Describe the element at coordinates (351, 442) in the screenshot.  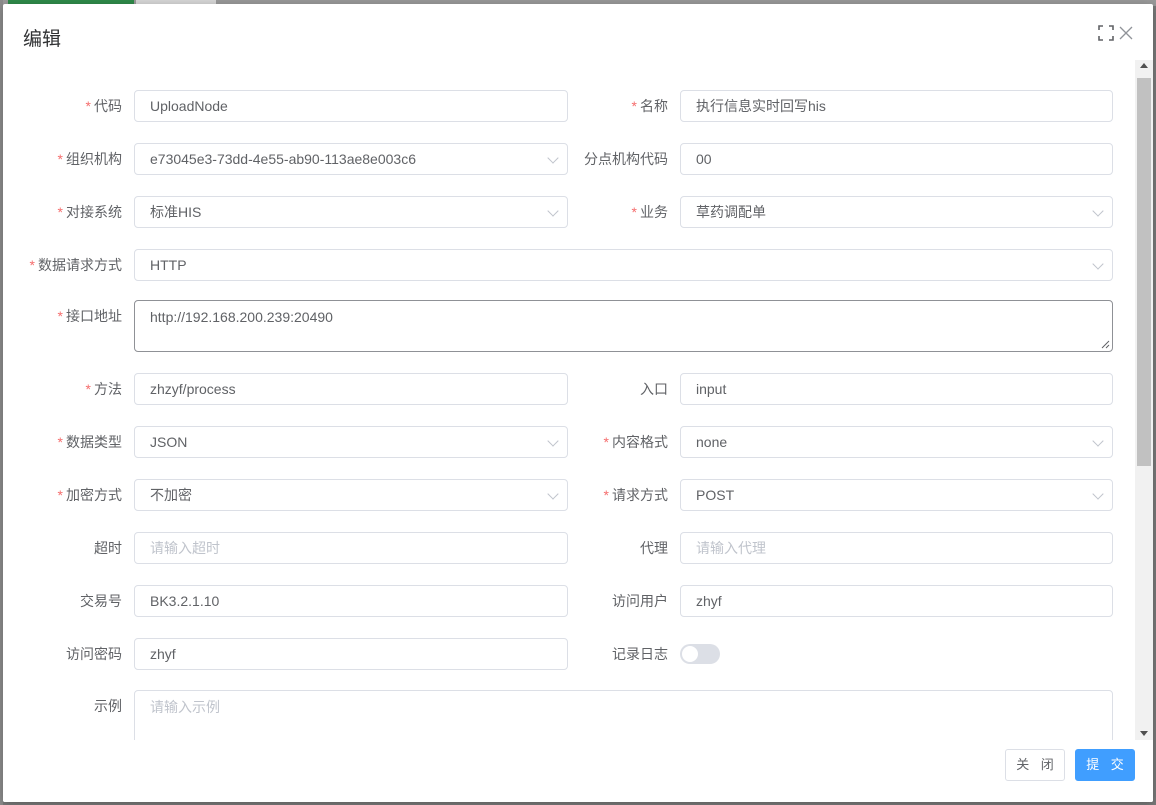
I see `data-type-select: JSON` at that location.